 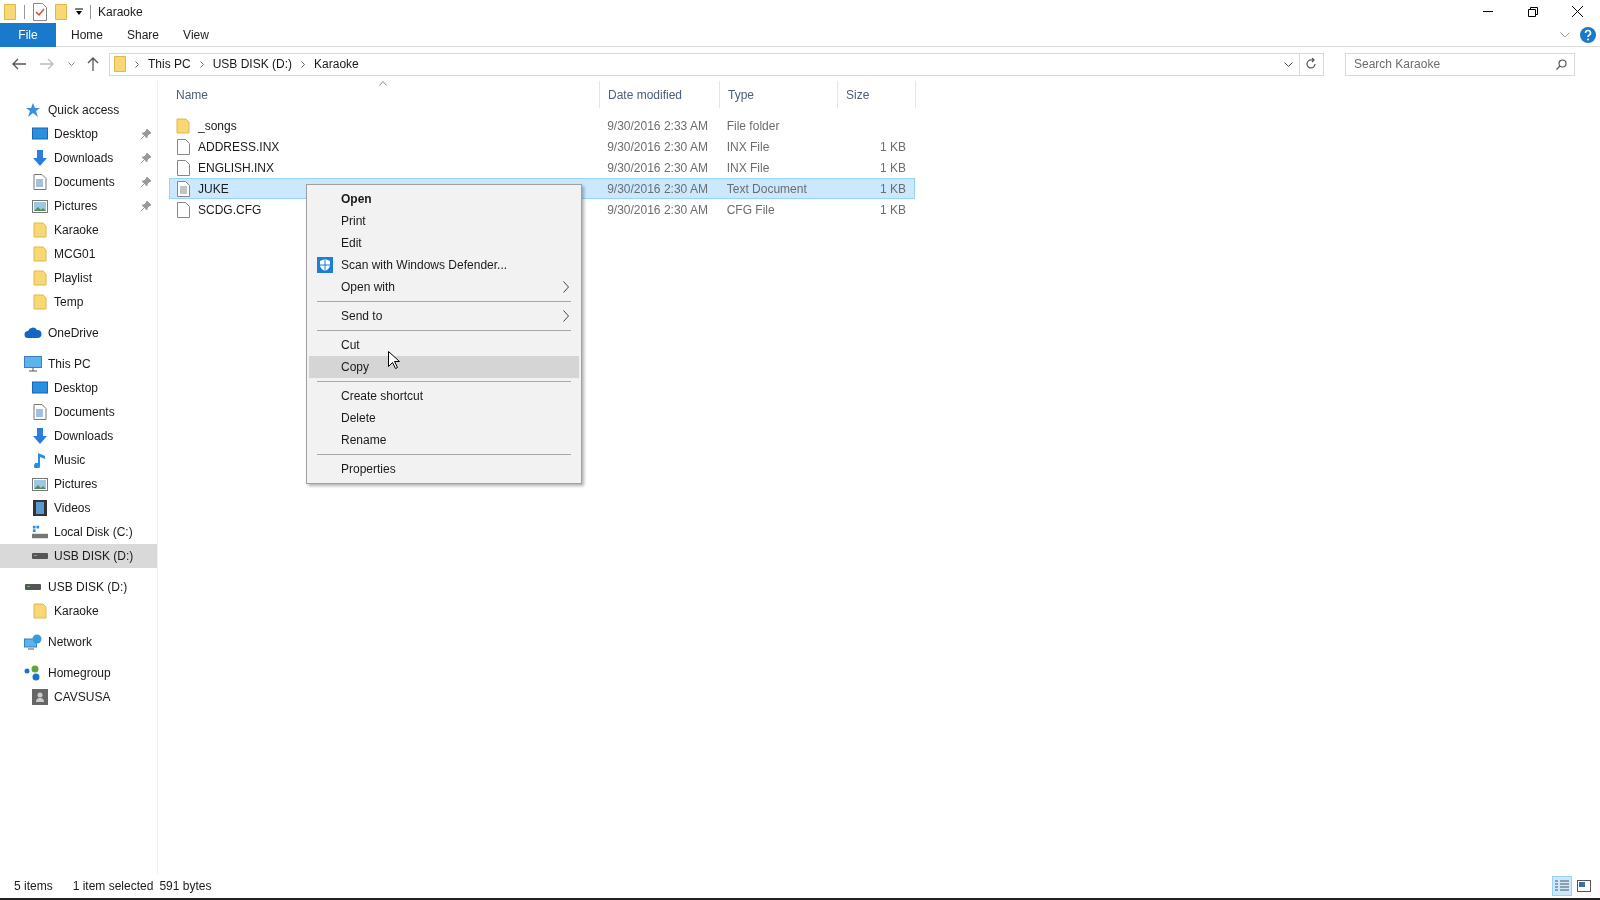 I want to click on sidebar-item: CAVSUSA, so click(x=78, y=697).